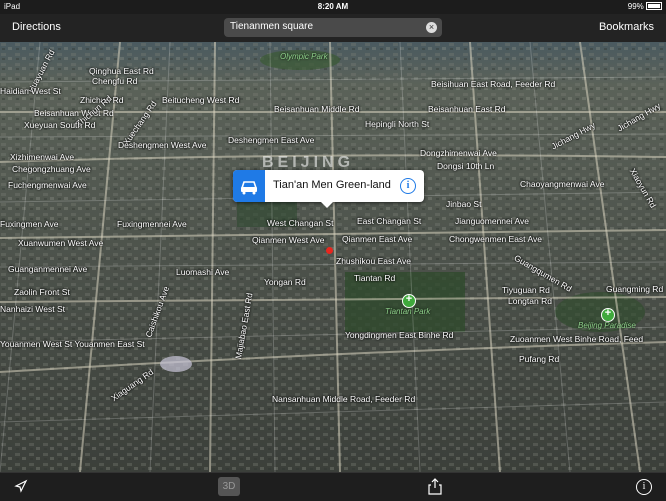 Image resolution: width=666 pixels, height=501 pixels. I want to click on car-icon, so click(249, 186).